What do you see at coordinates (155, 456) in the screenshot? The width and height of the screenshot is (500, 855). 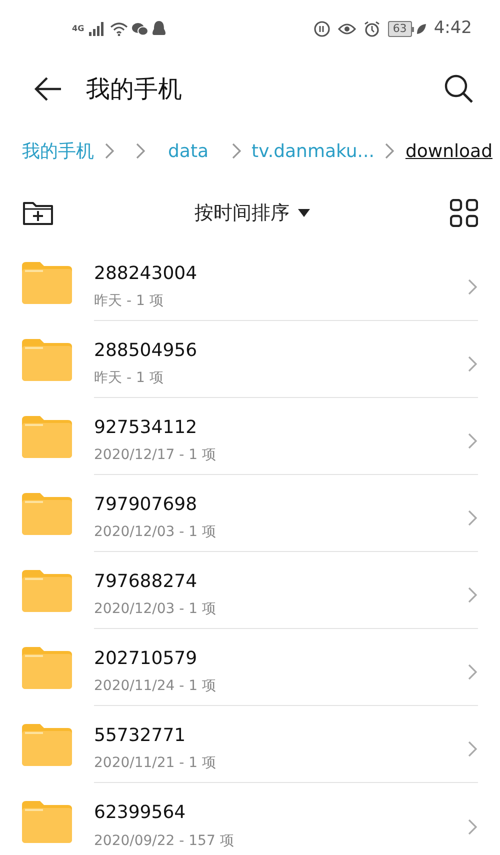 I see `folder-details: 2020/12/17 - 1 项` at bounding box center [155, 456].